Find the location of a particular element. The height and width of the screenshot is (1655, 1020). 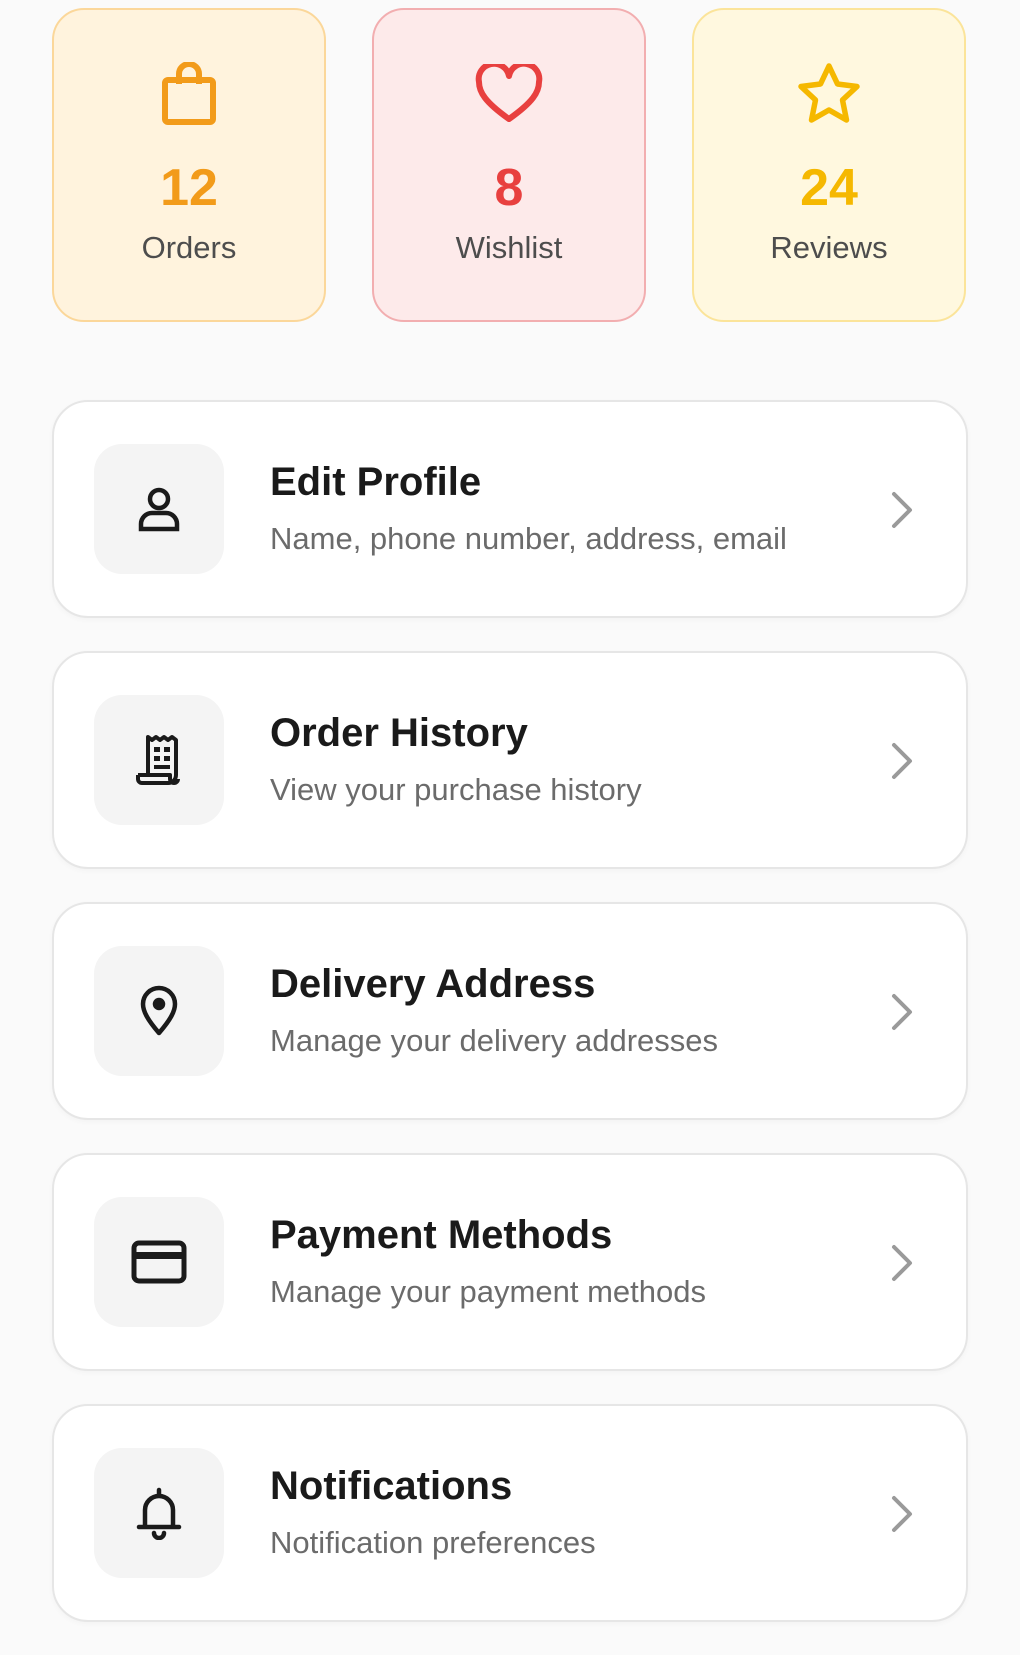

receipt-icon is located at coordinates (158, 760).